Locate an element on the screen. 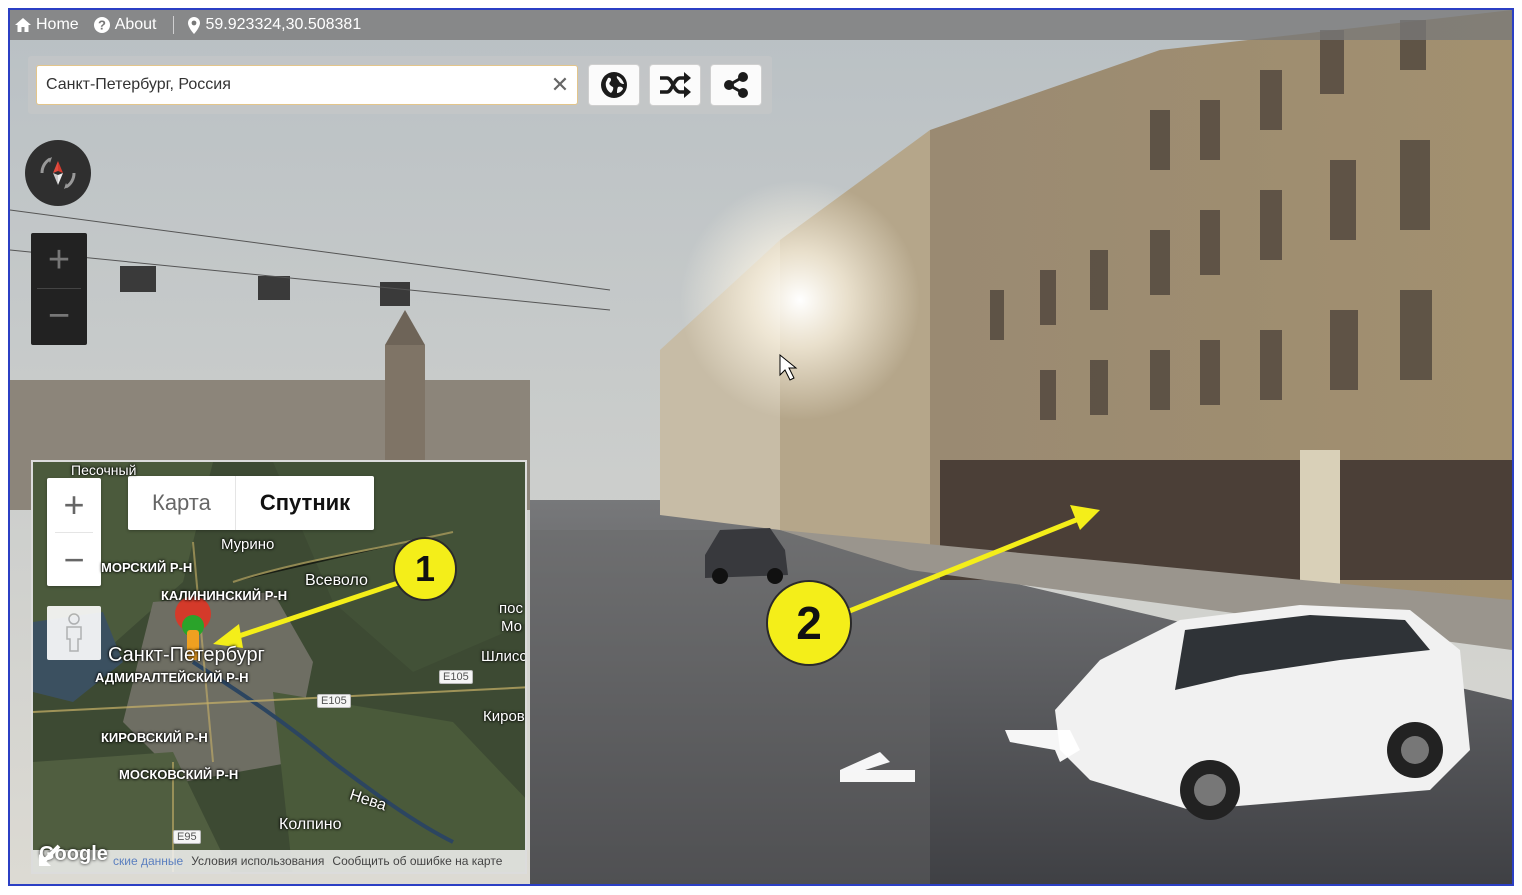 This screenshot has height=895, width=1522. pegman-button is located at coordinates (74, 633).